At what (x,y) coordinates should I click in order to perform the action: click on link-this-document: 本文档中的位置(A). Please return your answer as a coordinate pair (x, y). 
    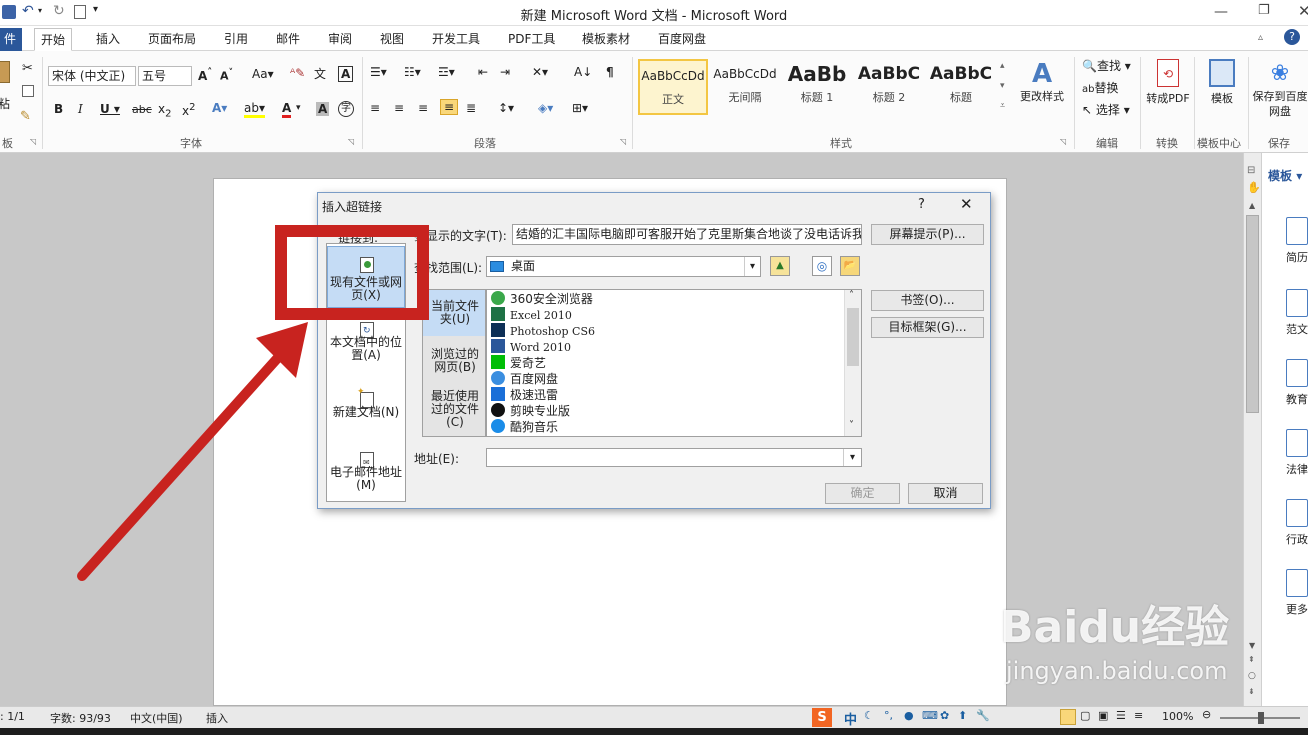
    Looking at the image, I should click on (366, 349).